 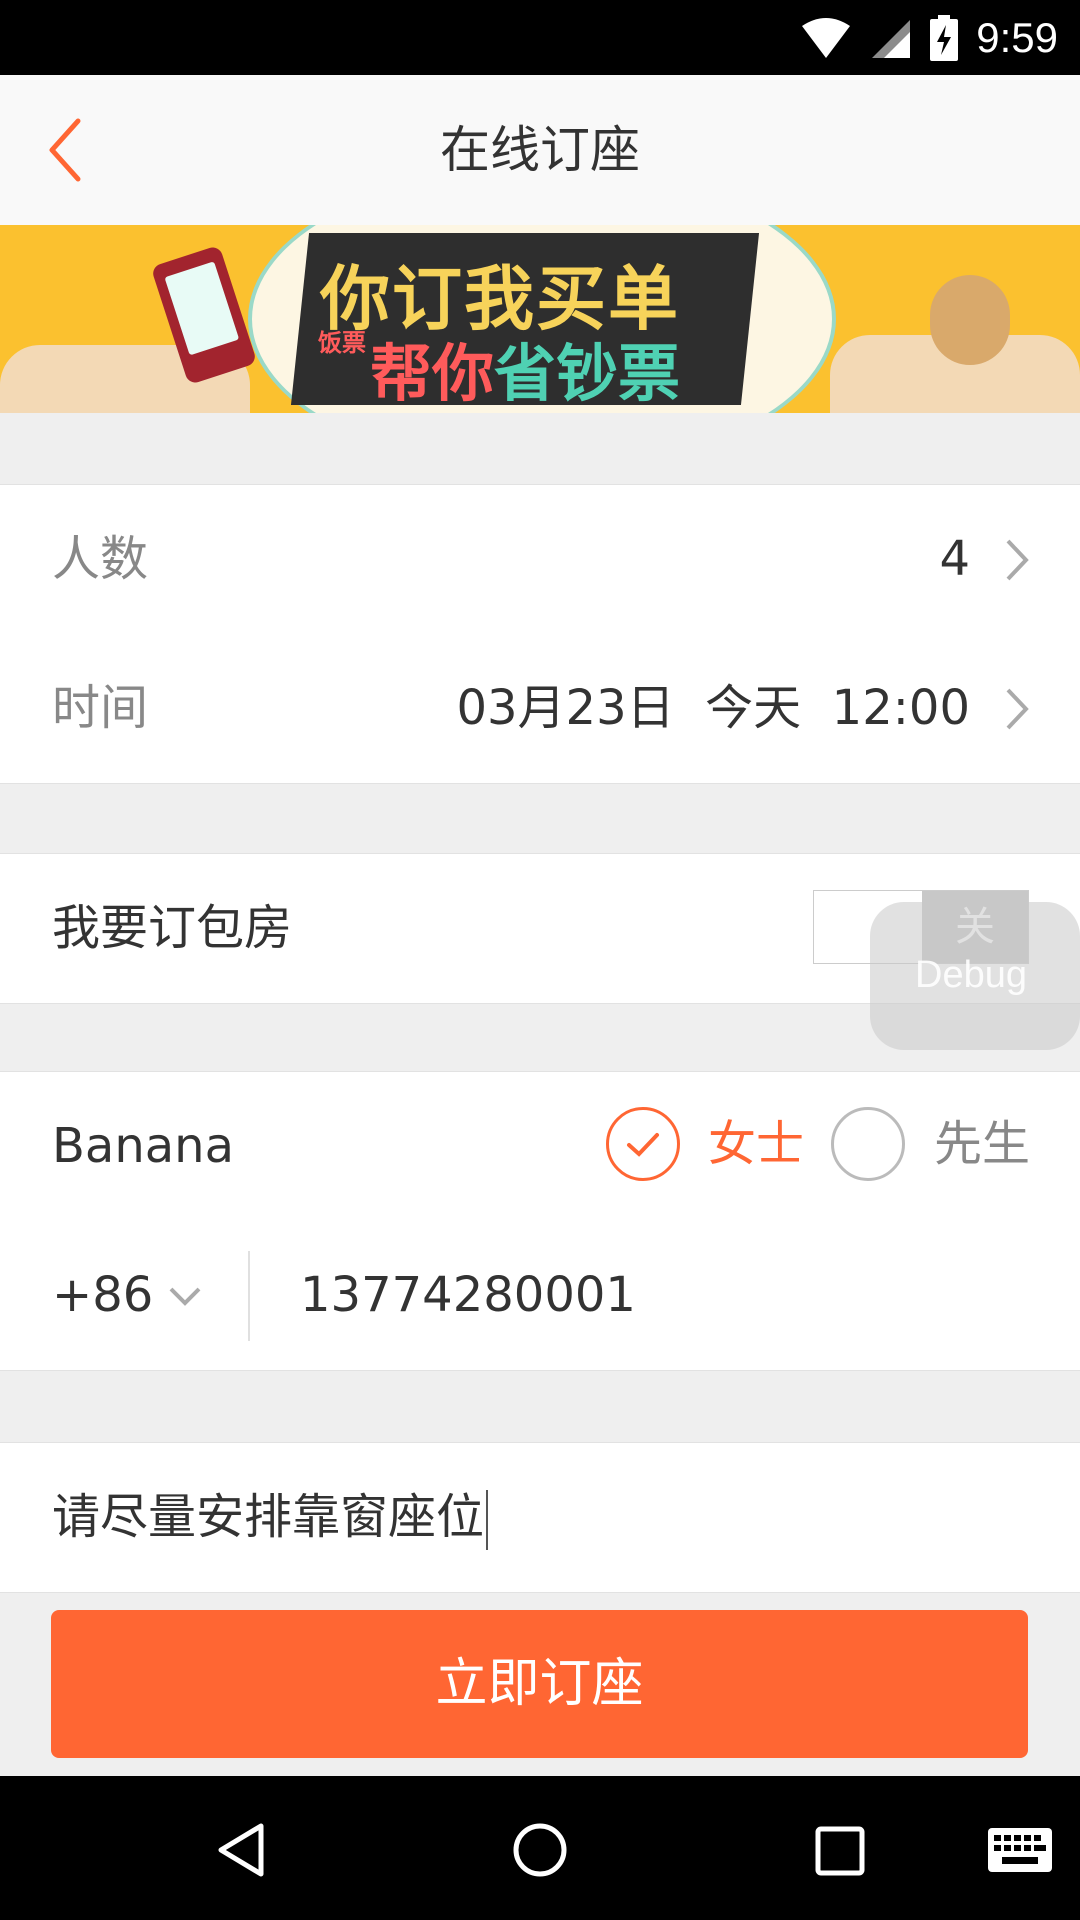 I want to click on banner-tag: 饭票, so click(x=342, y=343).